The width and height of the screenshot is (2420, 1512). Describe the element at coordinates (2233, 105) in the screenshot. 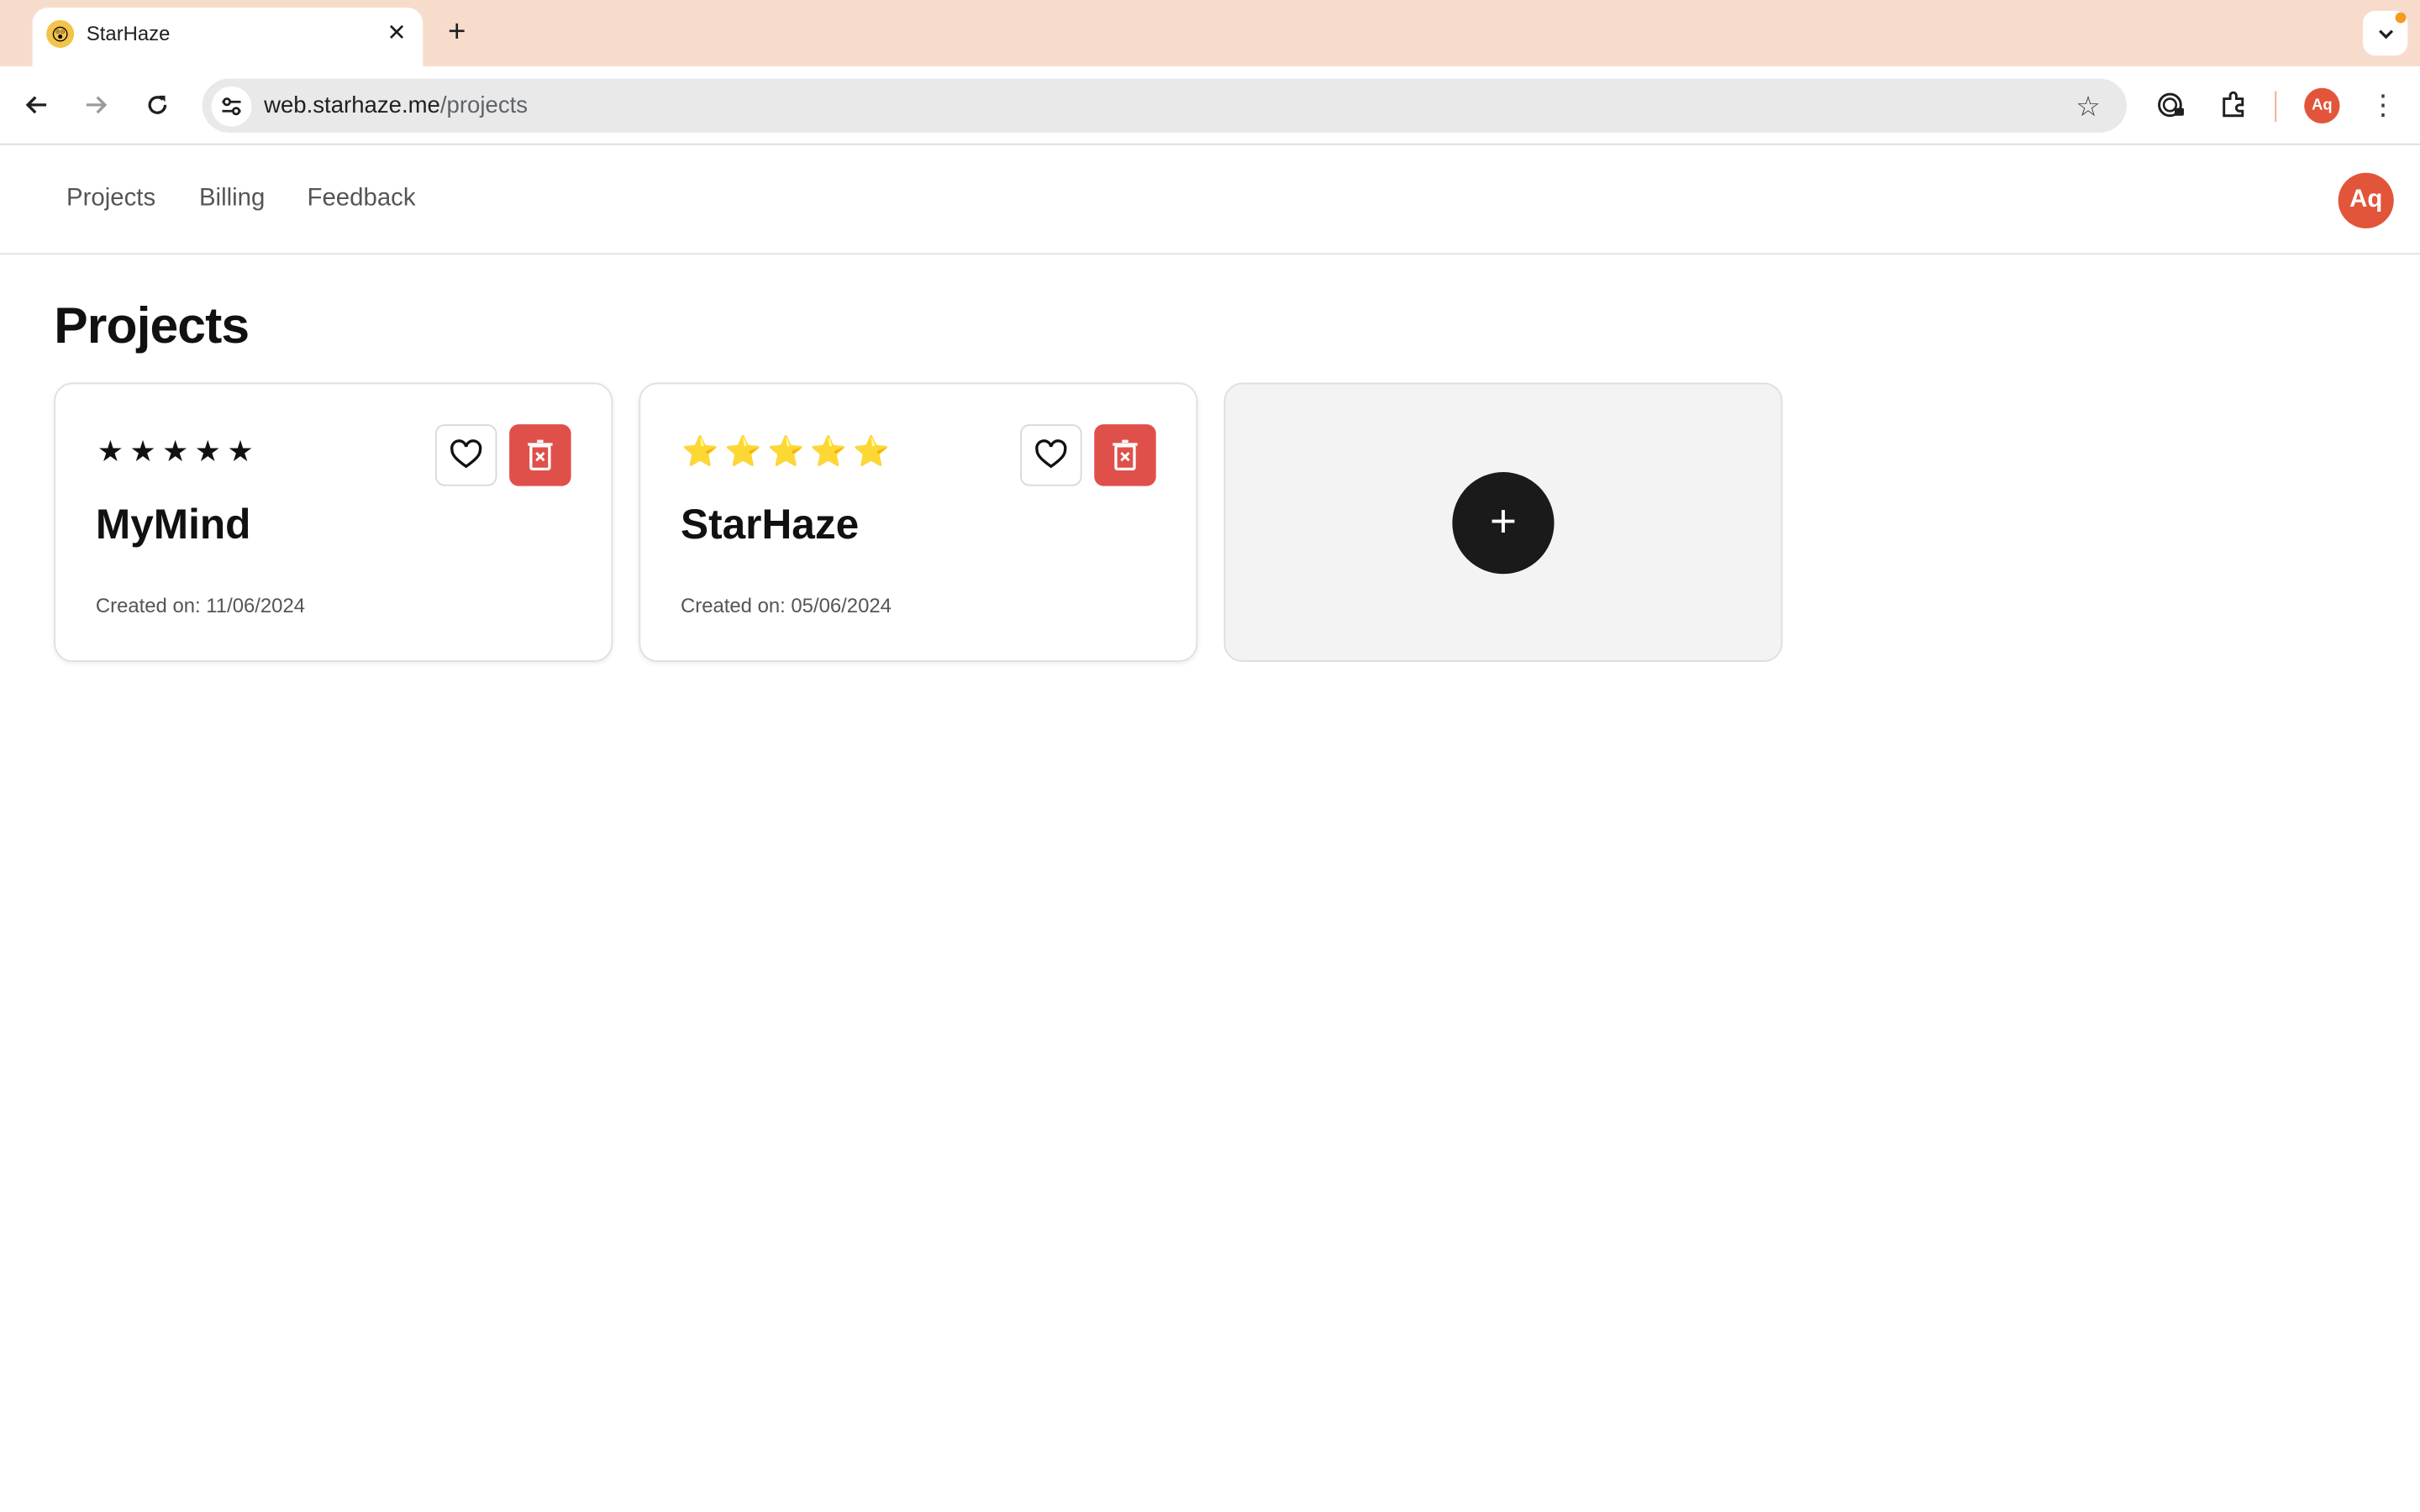

I see `extensions-puzzle-icon` at that location.